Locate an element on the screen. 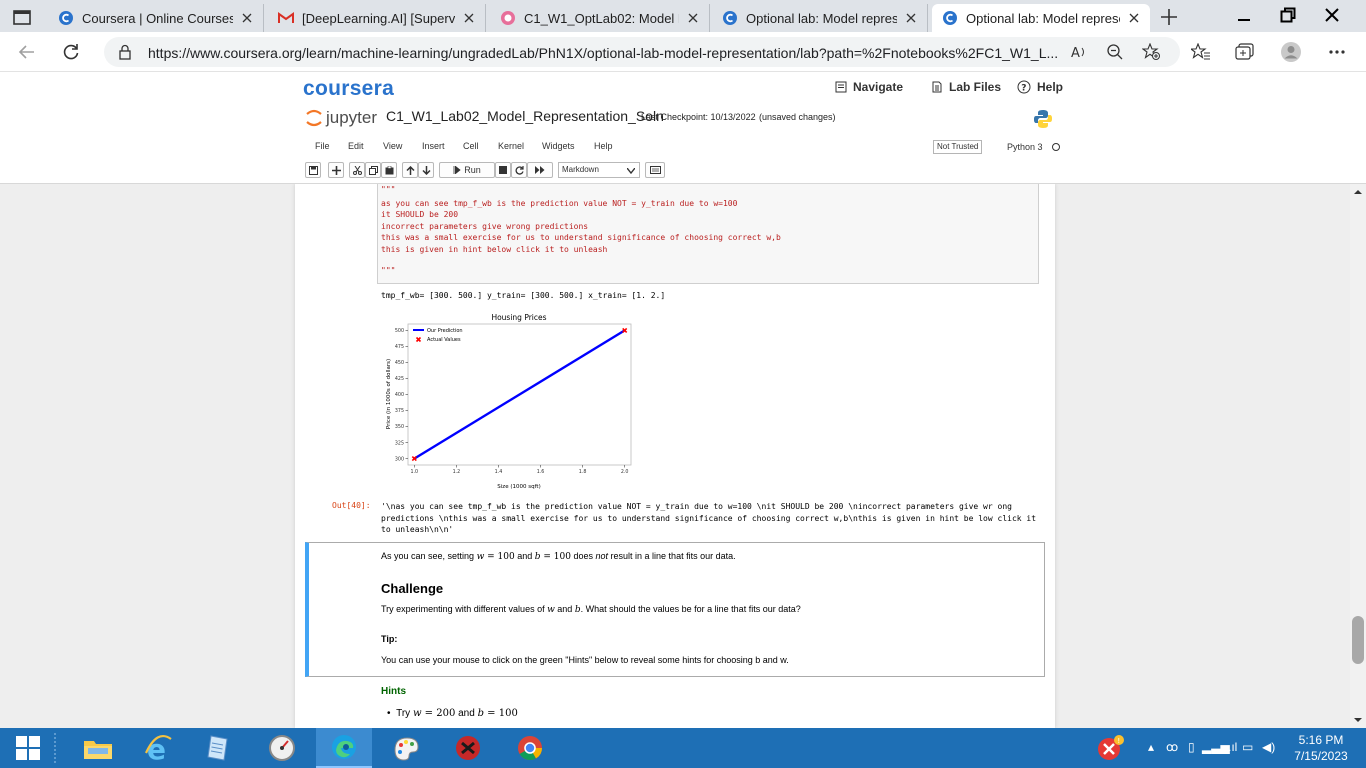 Image resolution: width=1366 pixels, height=768 pixels. paint-icon is located at coordinates (406, 748).